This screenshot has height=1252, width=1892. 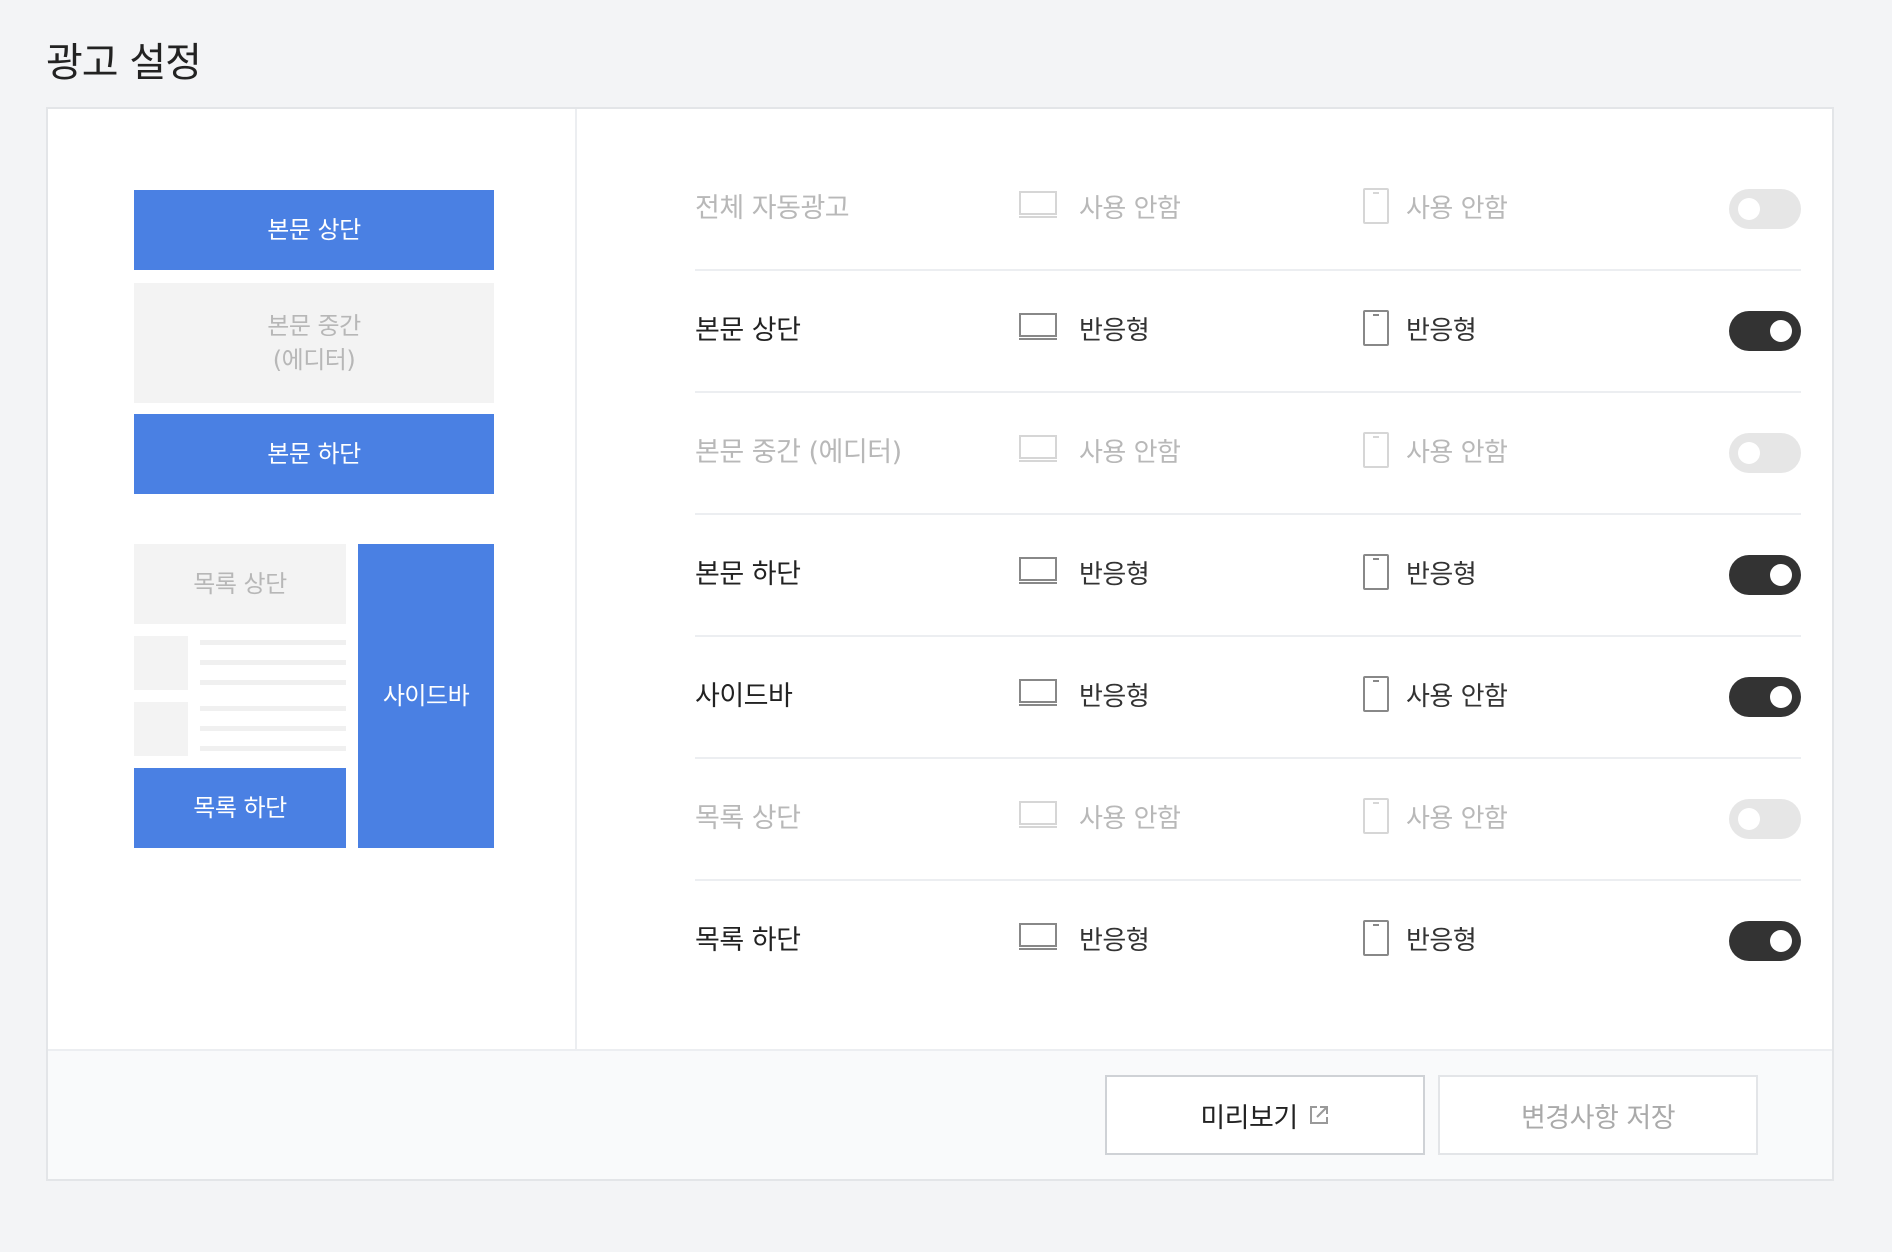 I want to click on auto-ads-toggle, so click(x=1765, y=209).